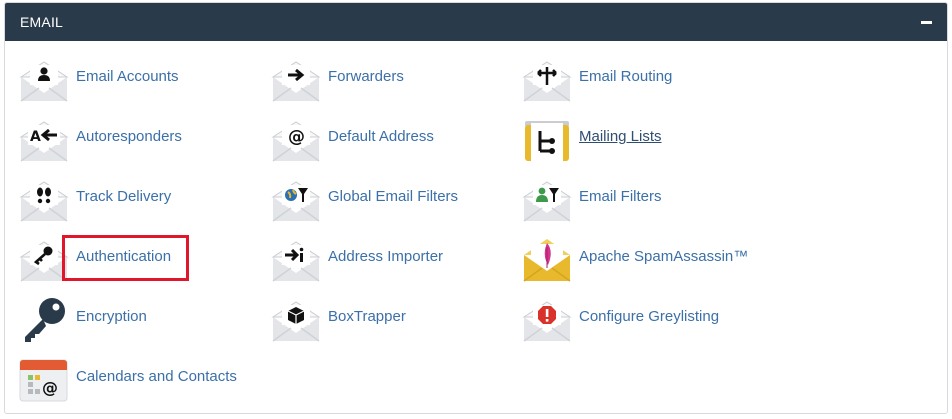 This screenshot has width=952, height=419. What do you see at coordinates (44, 80) in the screenshot?
I see `user-envelope-icon` at bounding box center [44, 80].